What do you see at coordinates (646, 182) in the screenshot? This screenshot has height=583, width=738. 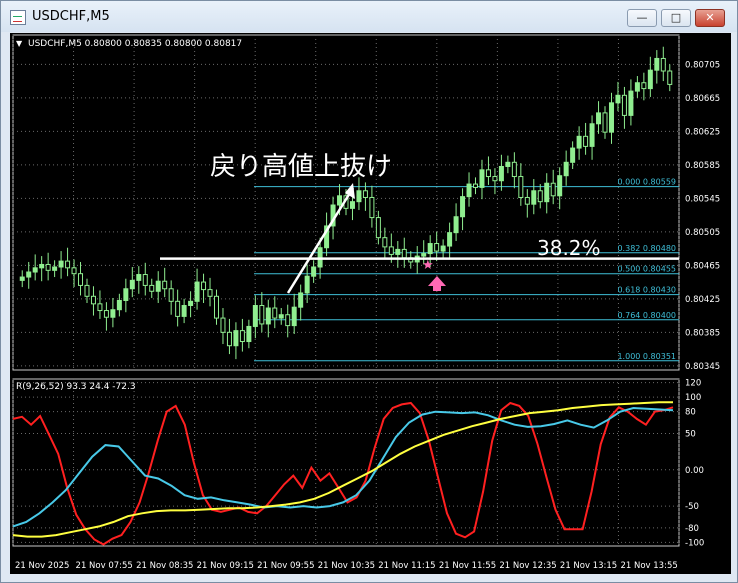 I see `fib-level-label: 0.000 0.80559` at bounding box center [646, 182].